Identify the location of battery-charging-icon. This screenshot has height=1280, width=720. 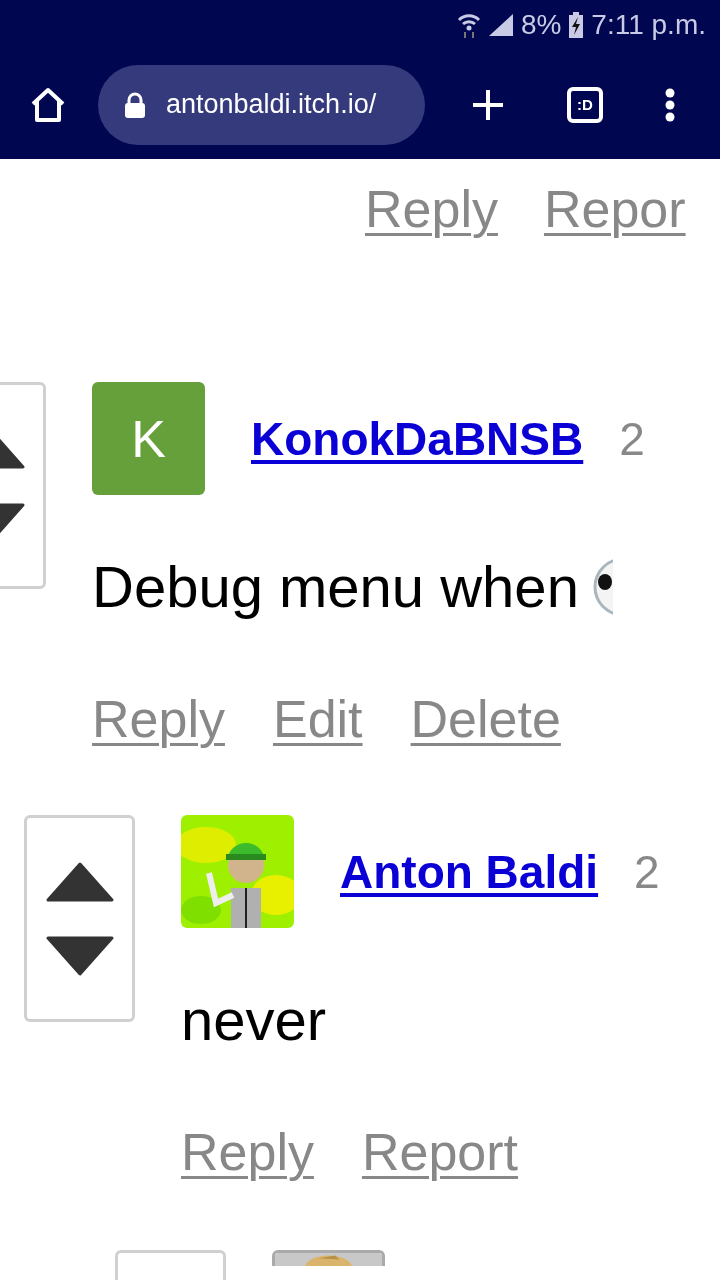
(576, 24).